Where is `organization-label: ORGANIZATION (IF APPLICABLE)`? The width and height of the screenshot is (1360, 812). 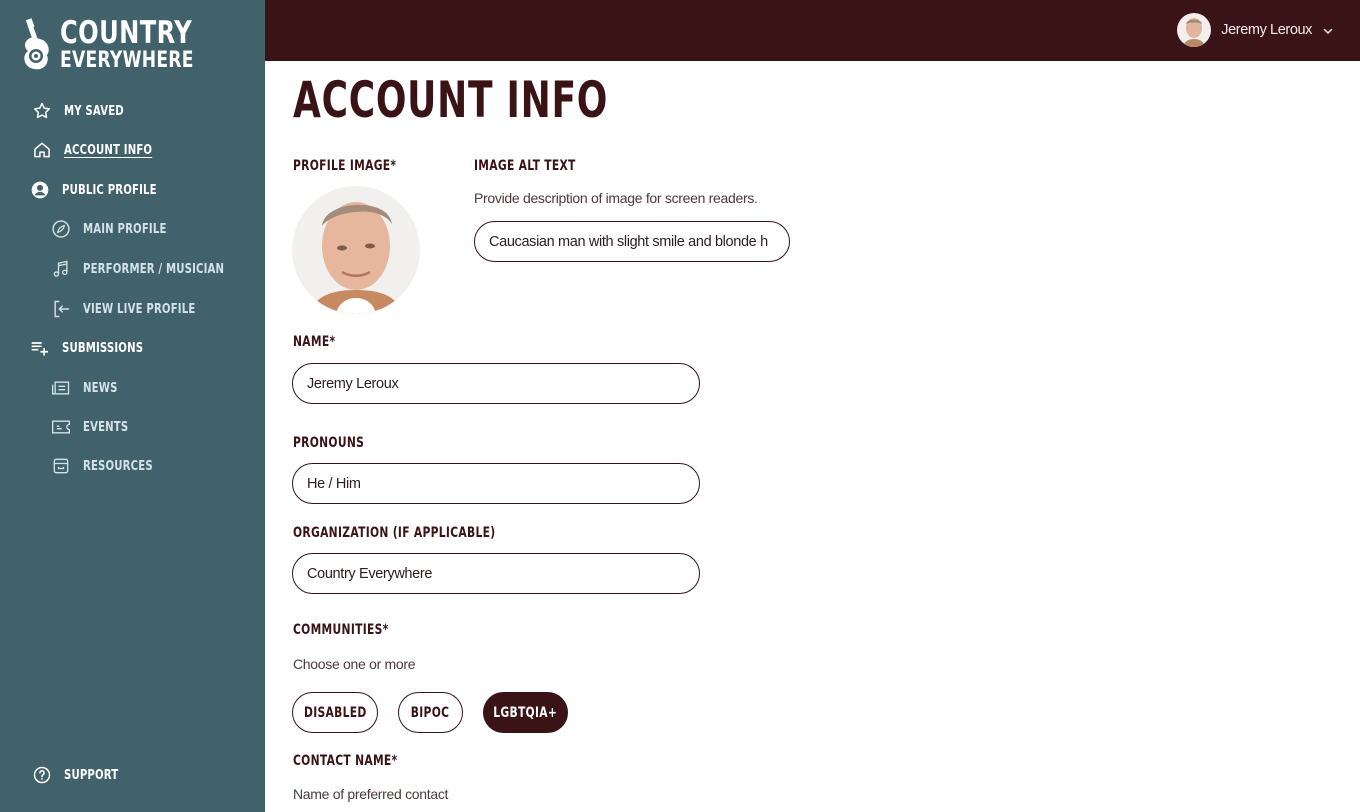 organization-label: ORGANIZATION (IF APPLICABLE) is located at coordinates (394, 533).